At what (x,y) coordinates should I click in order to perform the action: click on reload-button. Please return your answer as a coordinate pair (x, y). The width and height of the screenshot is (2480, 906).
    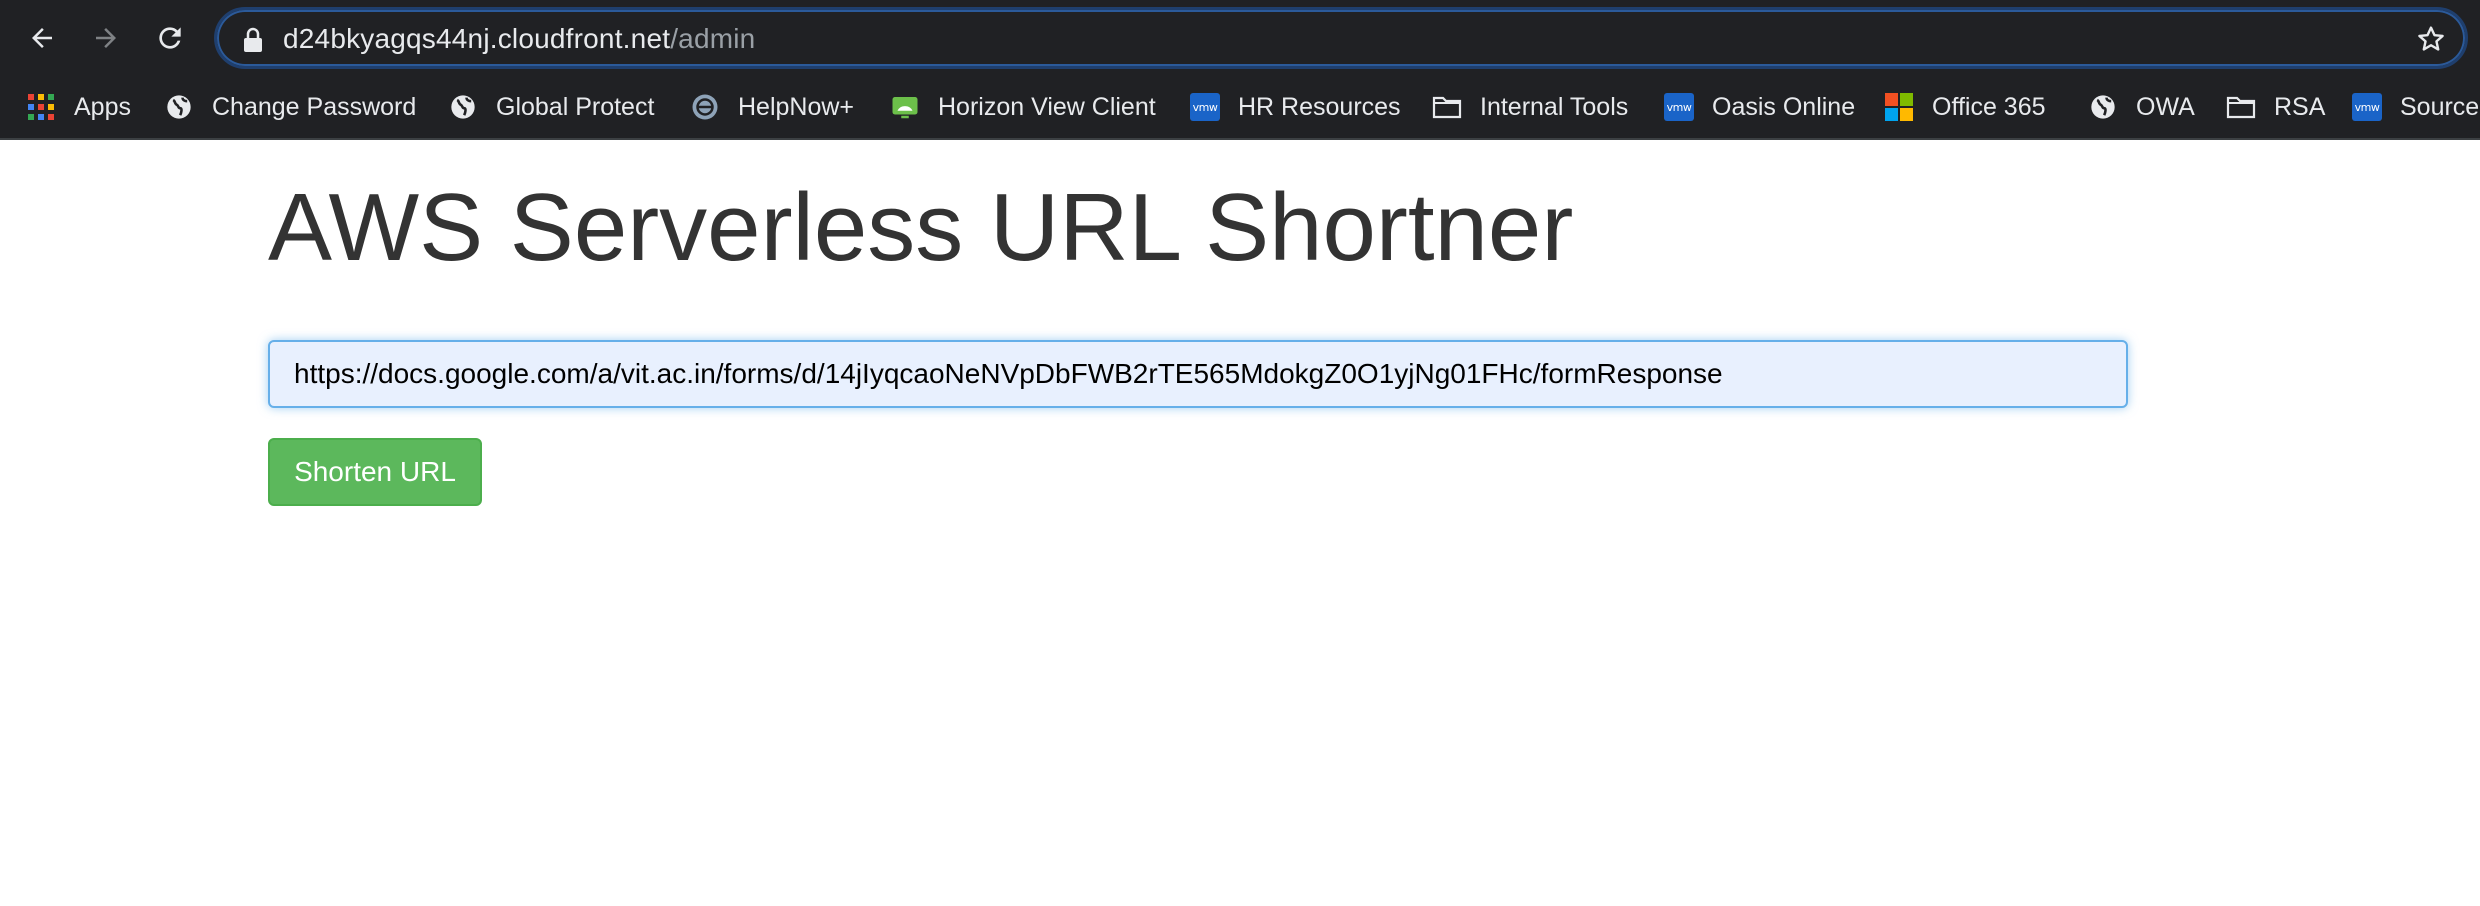
    Looking at the image, I should click on (170, 38).